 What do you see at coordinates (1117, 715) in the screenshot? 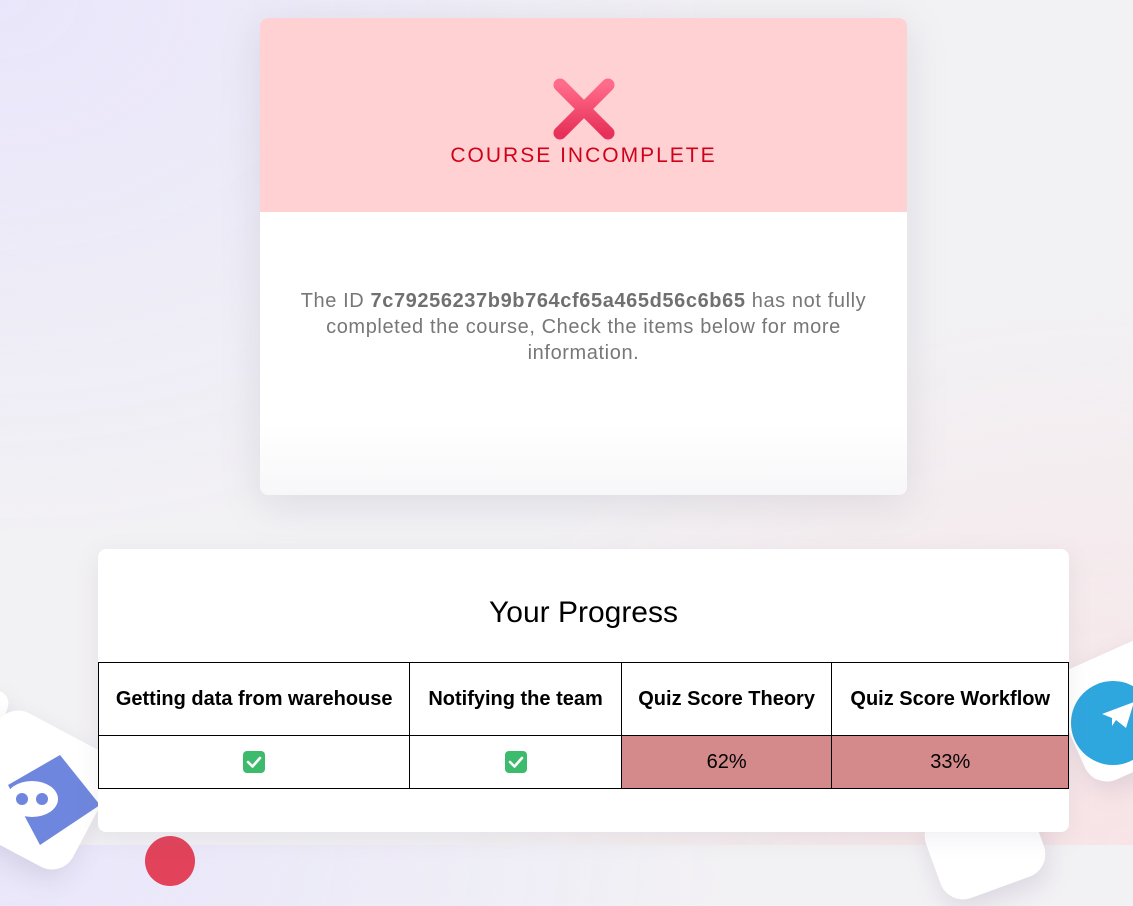
I see `telegram-plane-icon` at bounding box center [1117, 715].